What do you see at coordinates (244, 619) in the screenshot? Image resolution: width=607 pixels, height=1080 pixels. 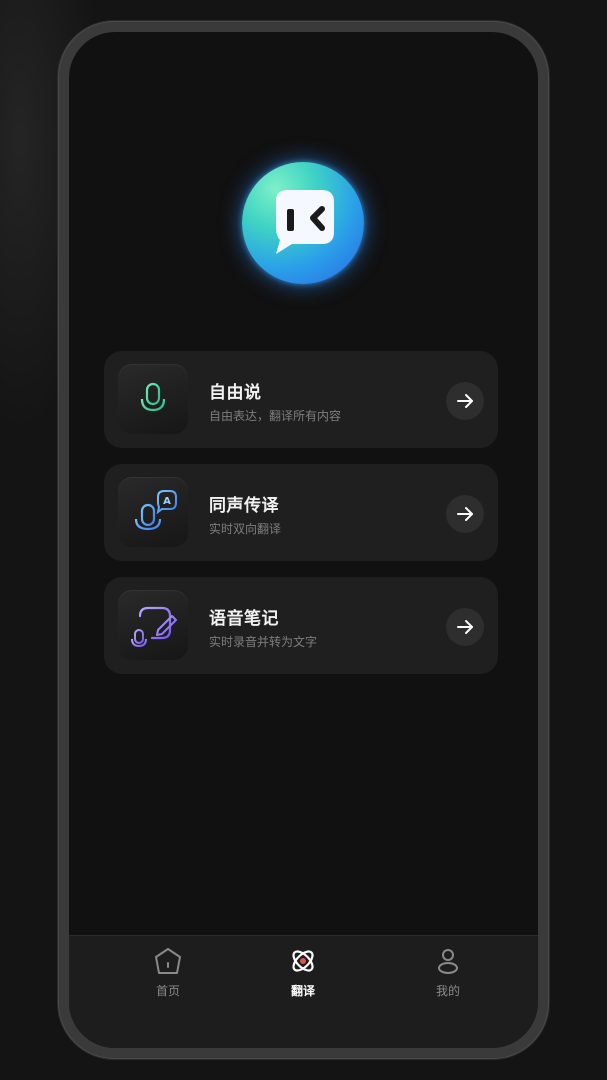 I see `feature-title: 语音笔记` at bounding box center [244, 619].